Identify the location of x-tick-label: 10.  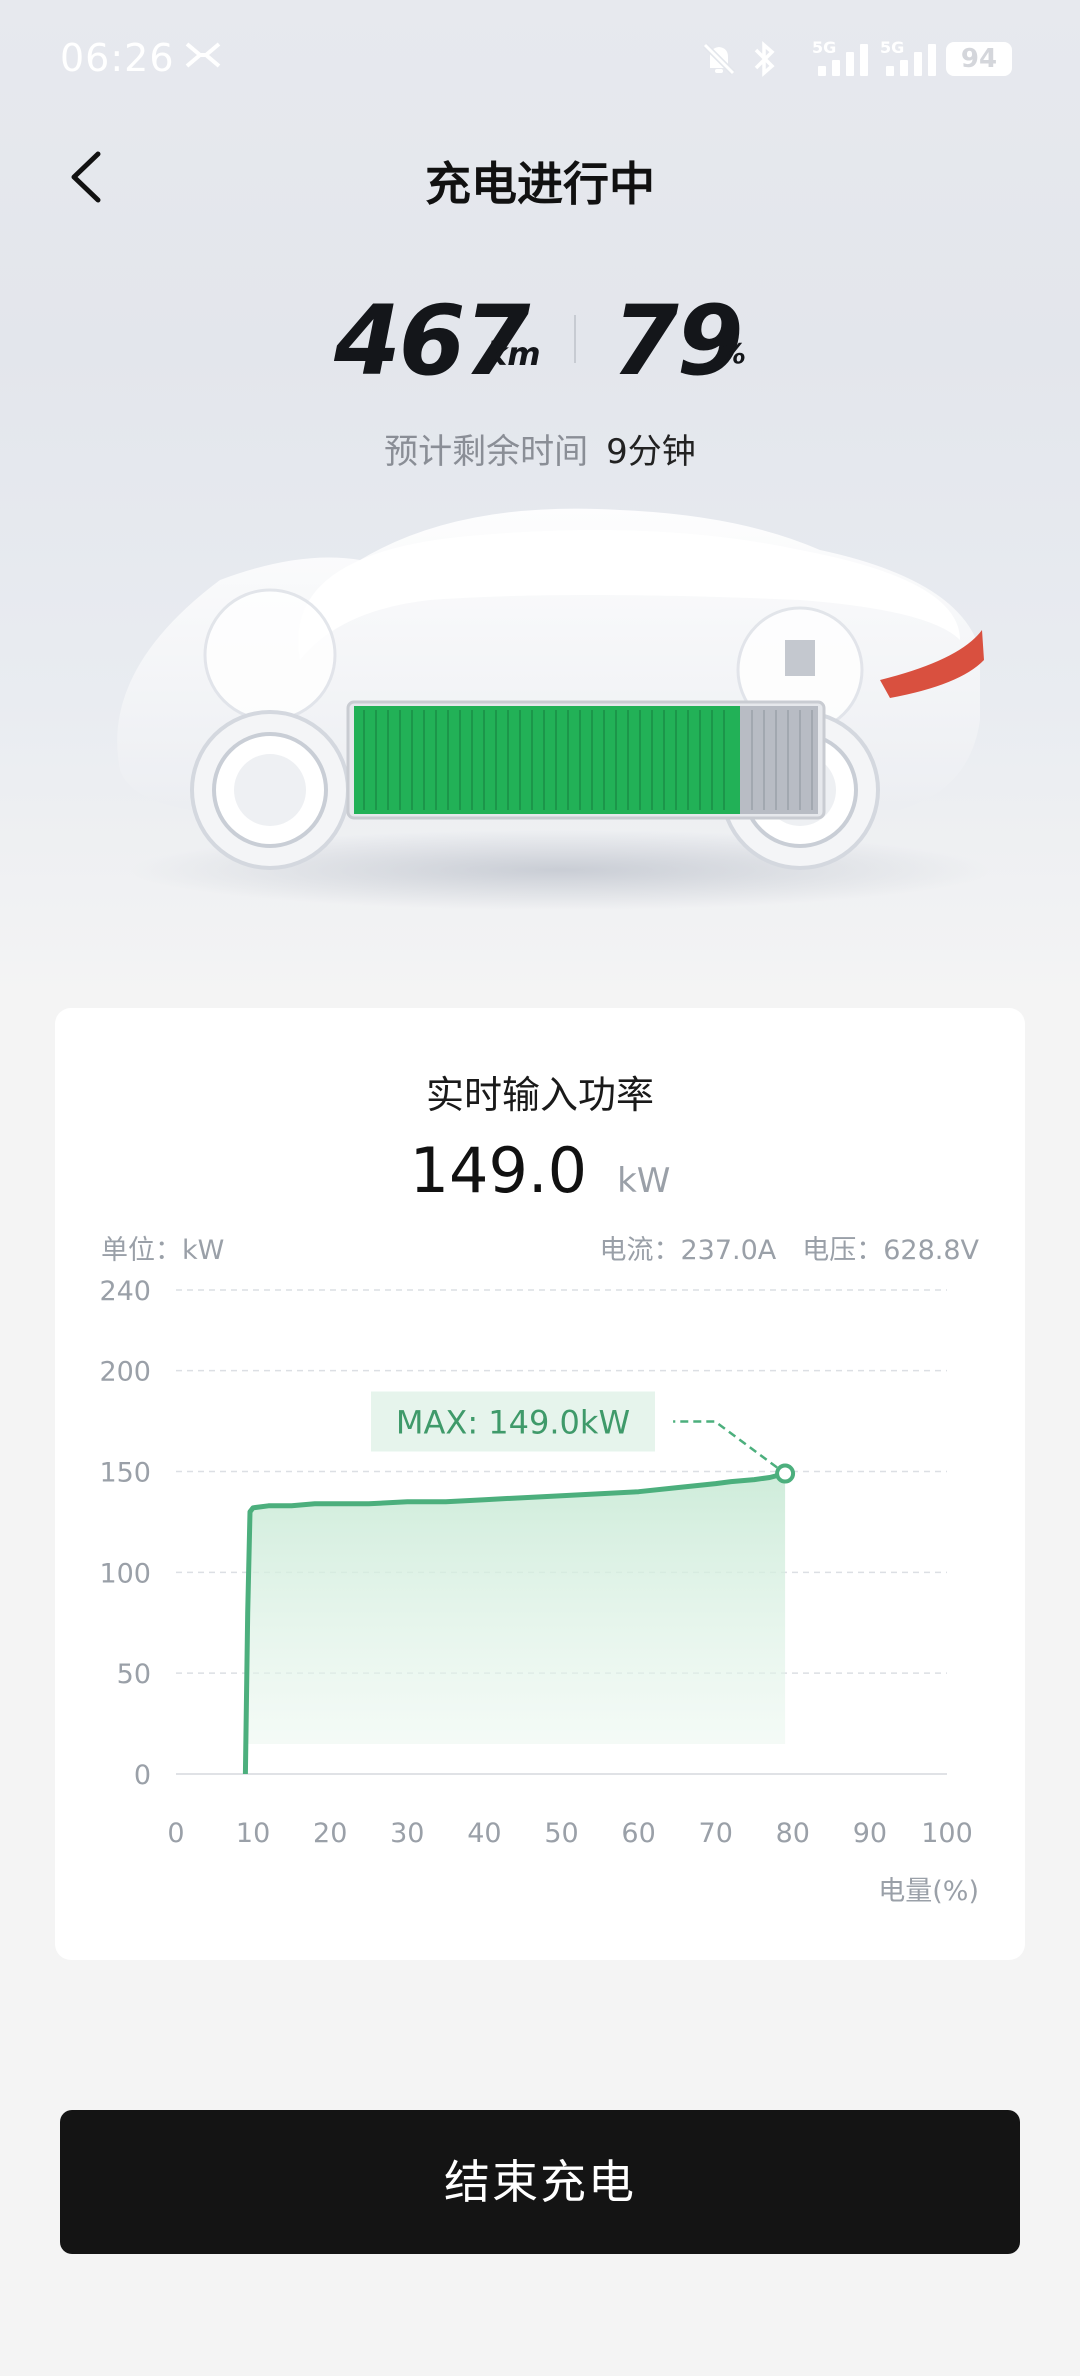
(253, 1833).